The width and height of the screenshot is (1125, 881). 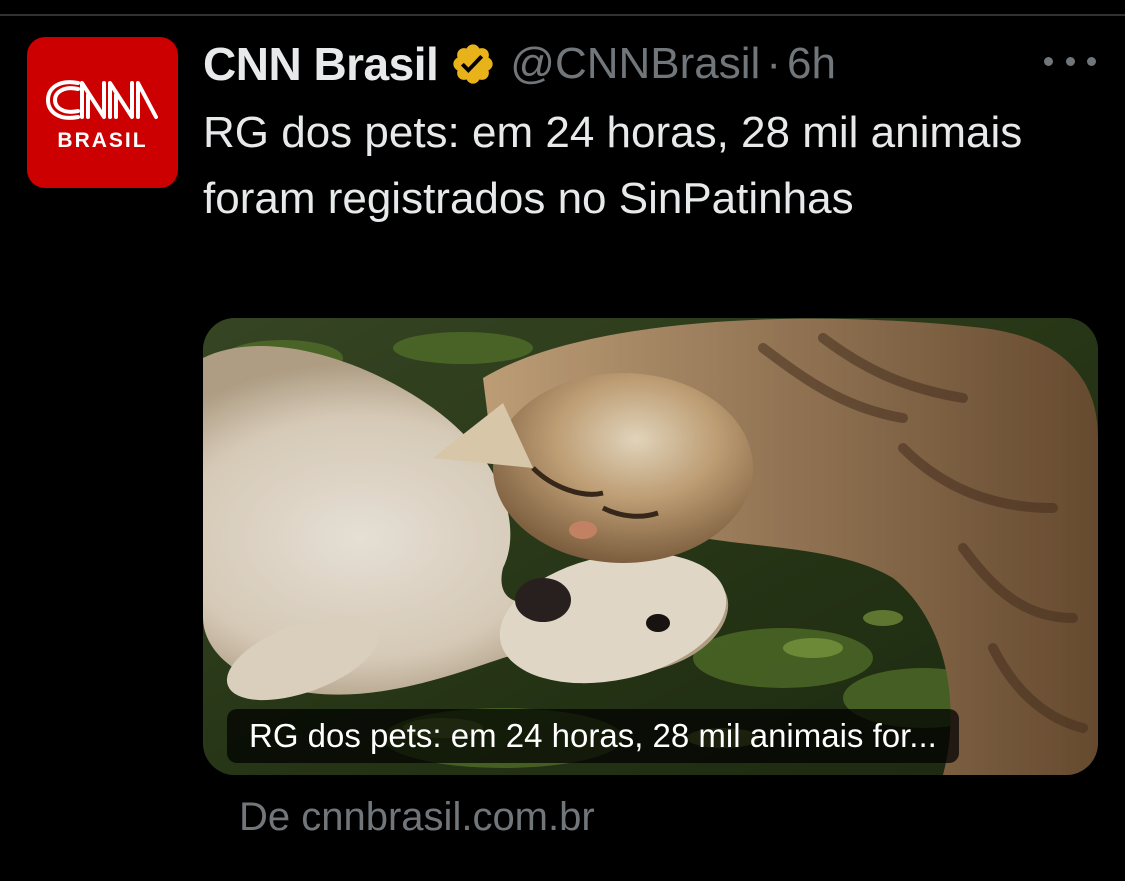 I want to click on author-name: CNN Brasil, so click(x=321, y=64).